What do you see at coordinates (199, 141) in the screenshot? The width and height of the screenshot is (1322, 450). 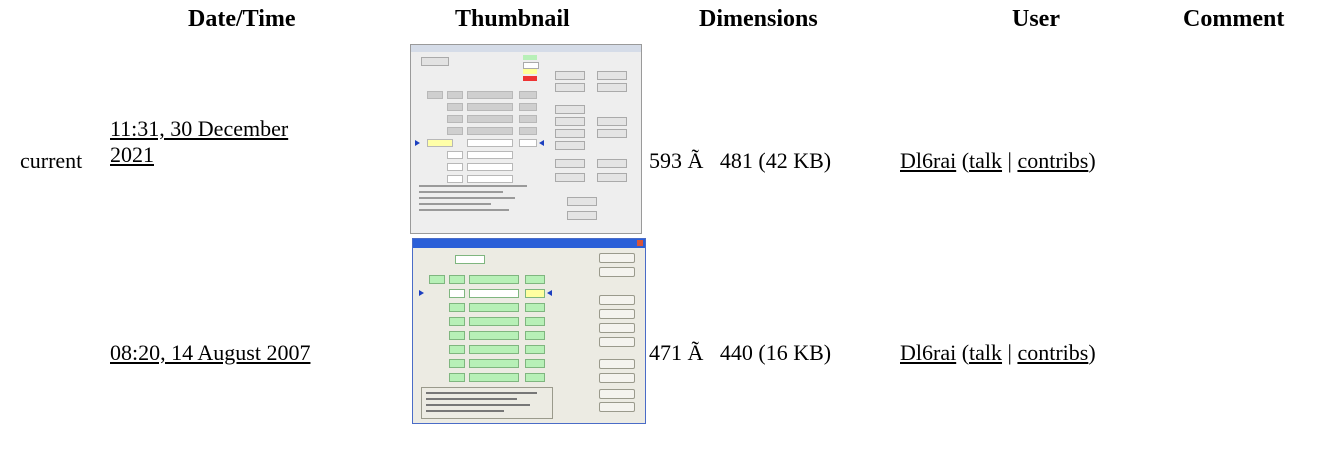 I see `datetime-link: 11:31, 30 December 2021` at bounding box center [199, 141].